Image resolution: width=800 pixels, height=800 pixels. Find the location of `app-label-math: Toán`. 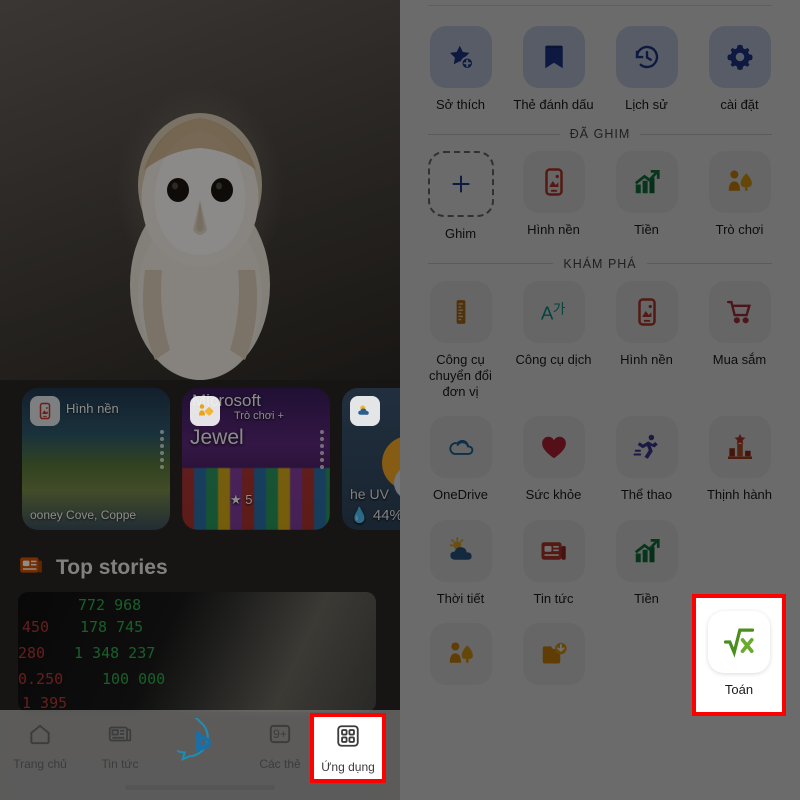

app-label-math: Toán is located at coordinates (739, 690).